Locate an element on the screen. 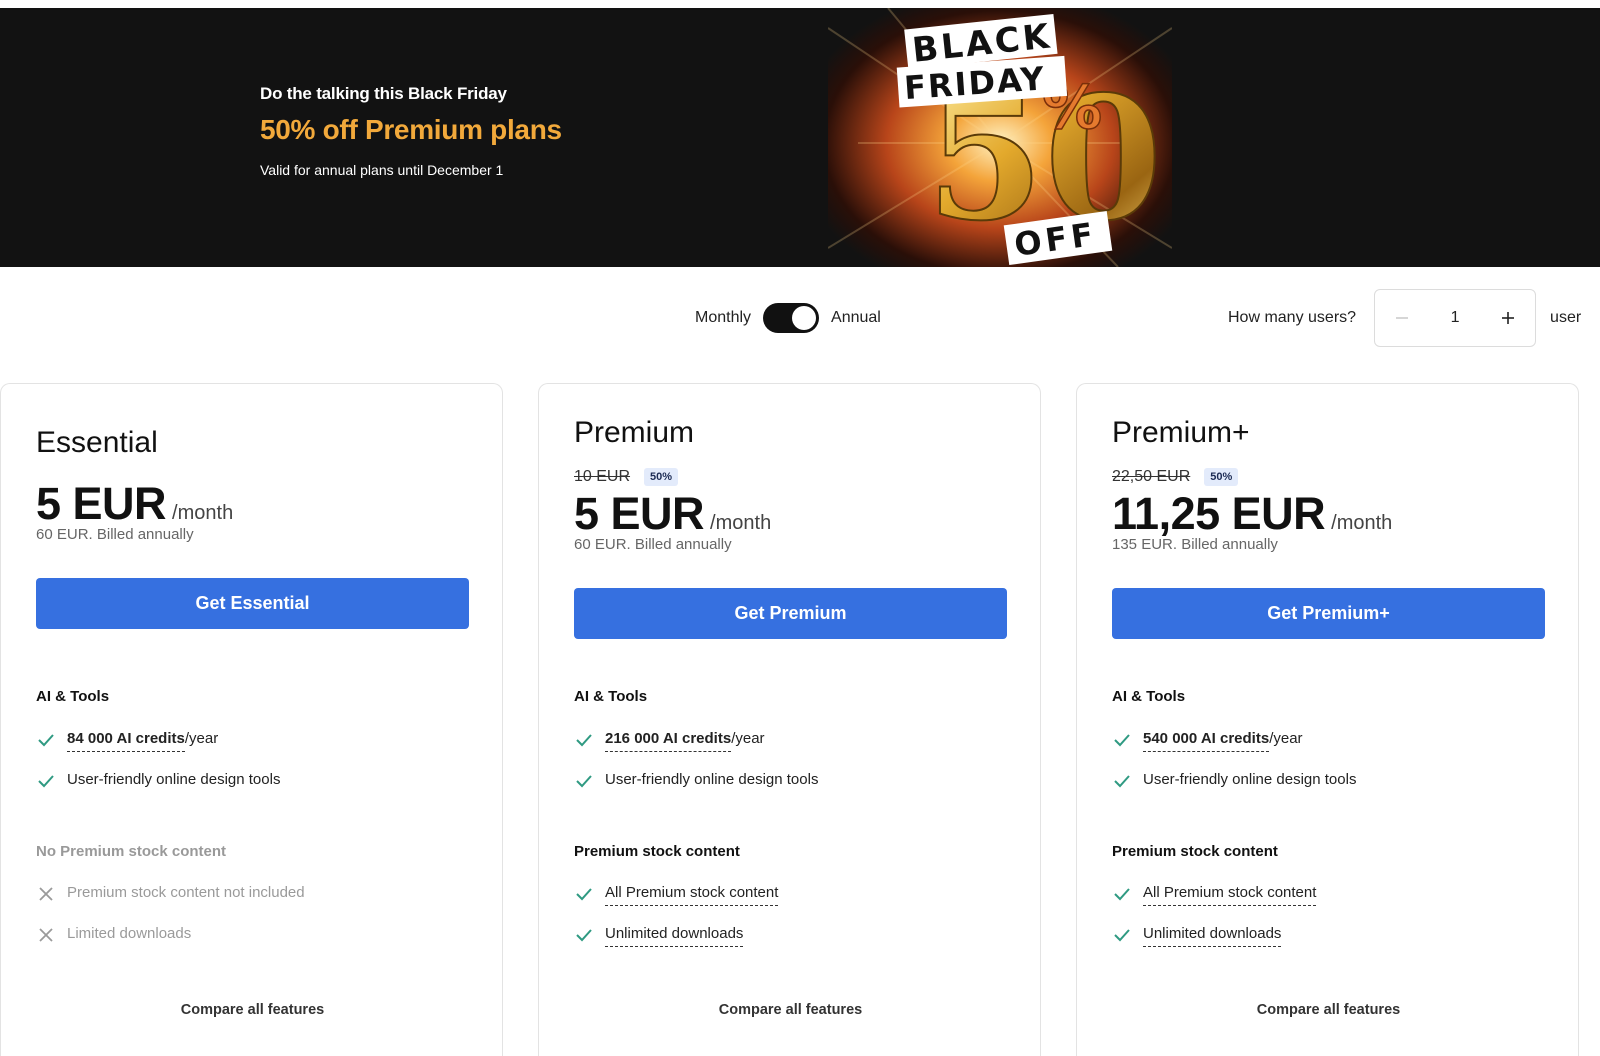  user-count-row: How many users? 1 user is located at coordinates (1404, 318).